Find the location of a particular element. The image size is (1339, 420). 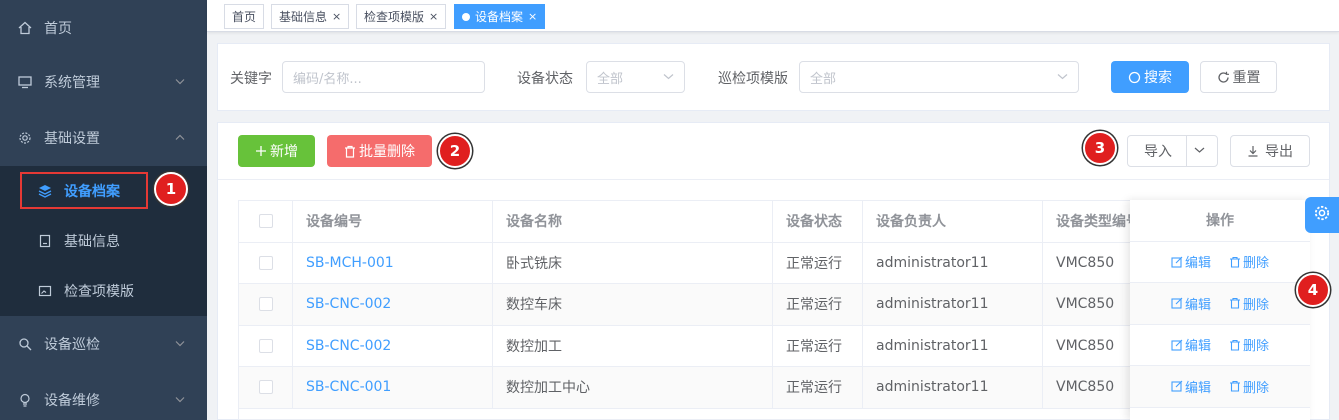

sidebar-item-basic-info: 基础信息 is located at coordinates (103, 241).